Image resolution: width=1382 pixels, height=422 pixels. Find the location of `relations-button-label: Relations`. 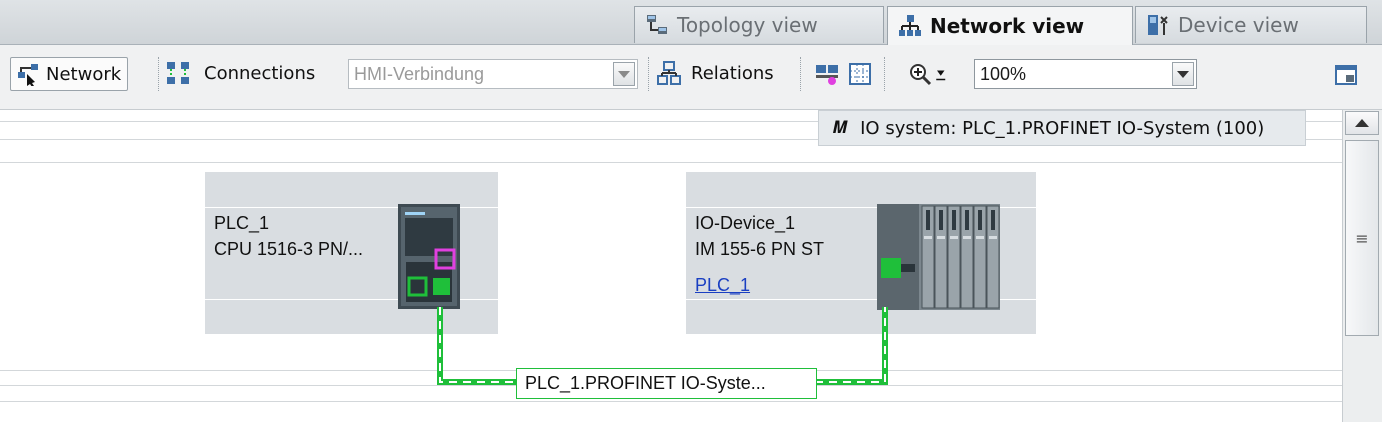

relations-button-label: Relations is located at coordinates (732, 73).